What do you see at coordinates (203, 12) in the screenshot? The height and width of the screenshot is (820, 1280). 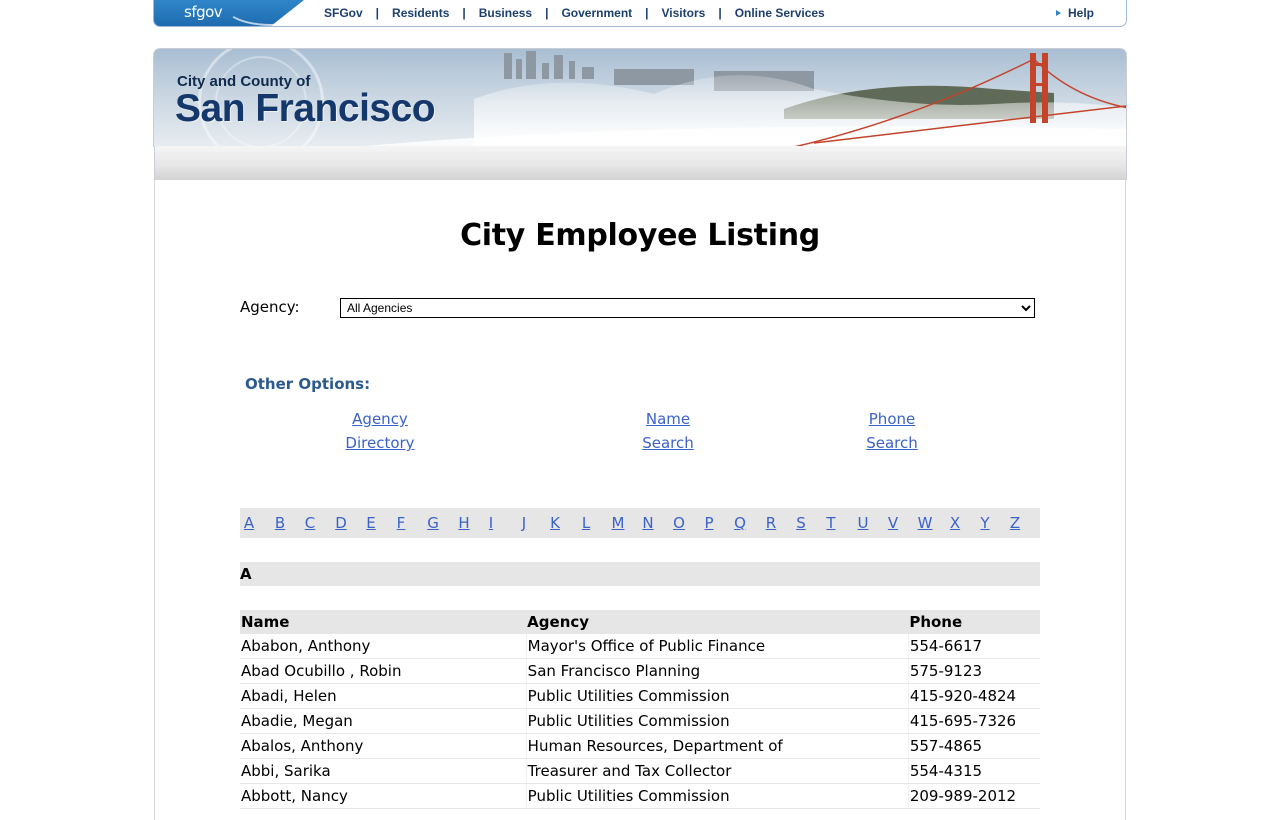 I see `sfgov-logo: sfgov` at bounding box center [203, 12].